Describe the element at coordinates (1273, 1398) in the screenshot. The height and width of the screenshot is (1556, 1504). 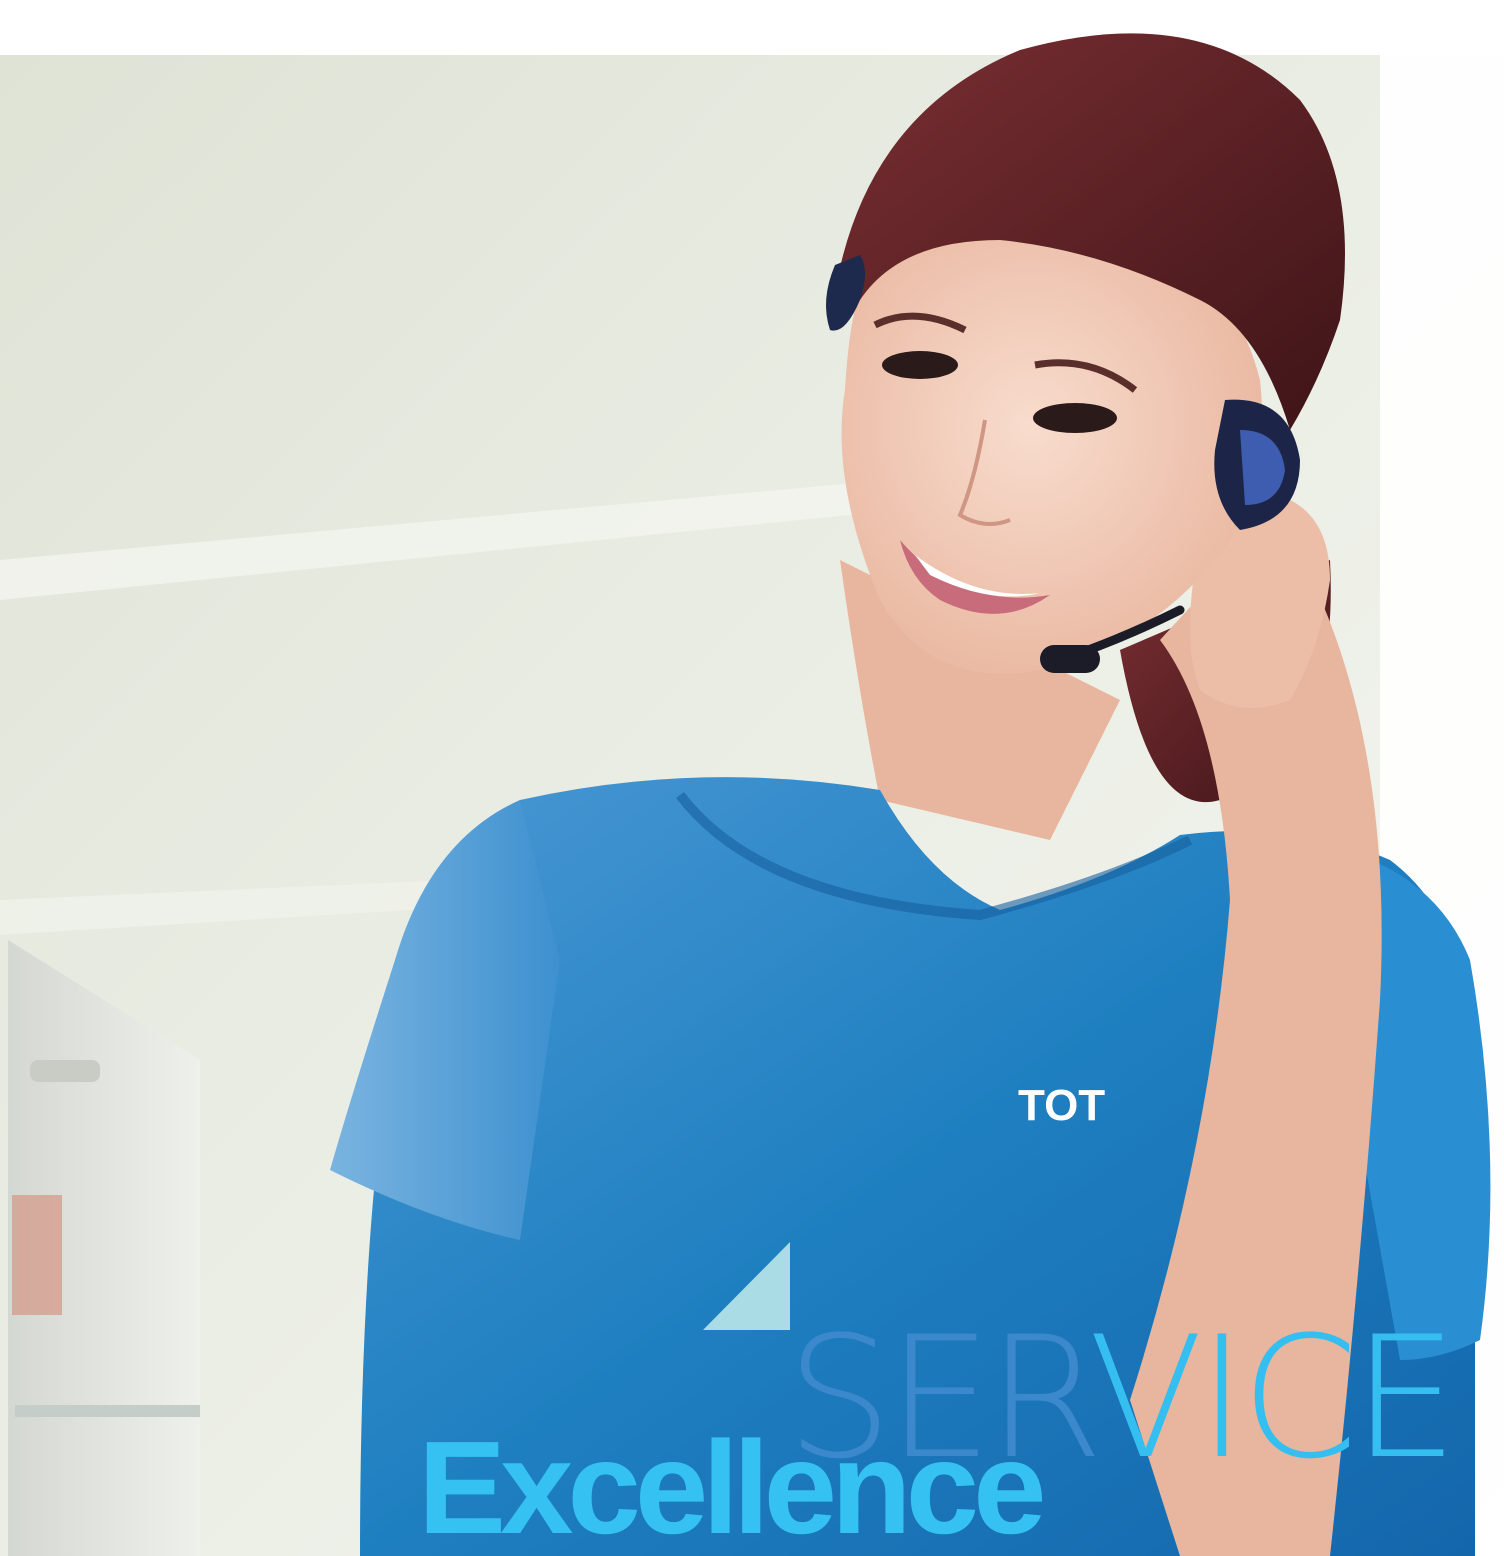
I see `service-headline-part2: VICE` at that location.